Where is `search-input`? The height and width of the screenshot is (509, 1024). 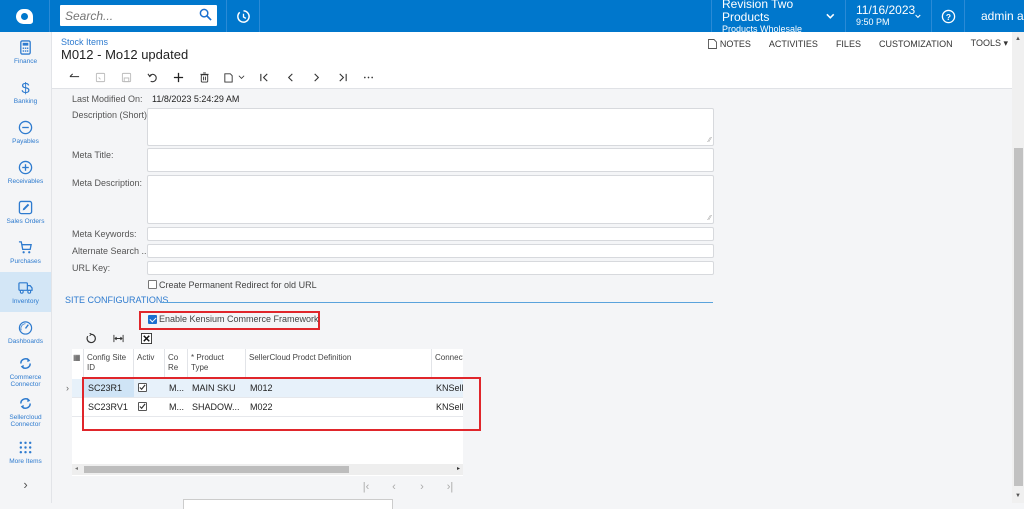 search-input is located at coordinates (125, 15).